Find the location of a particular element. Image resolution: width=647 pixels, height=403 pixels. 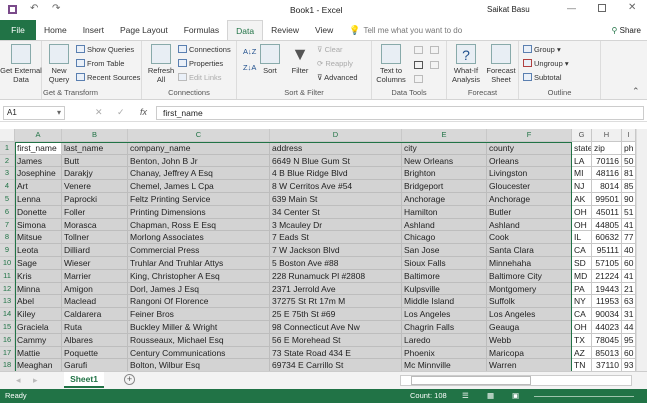

cell: Art is located at coordinates (38, 186).